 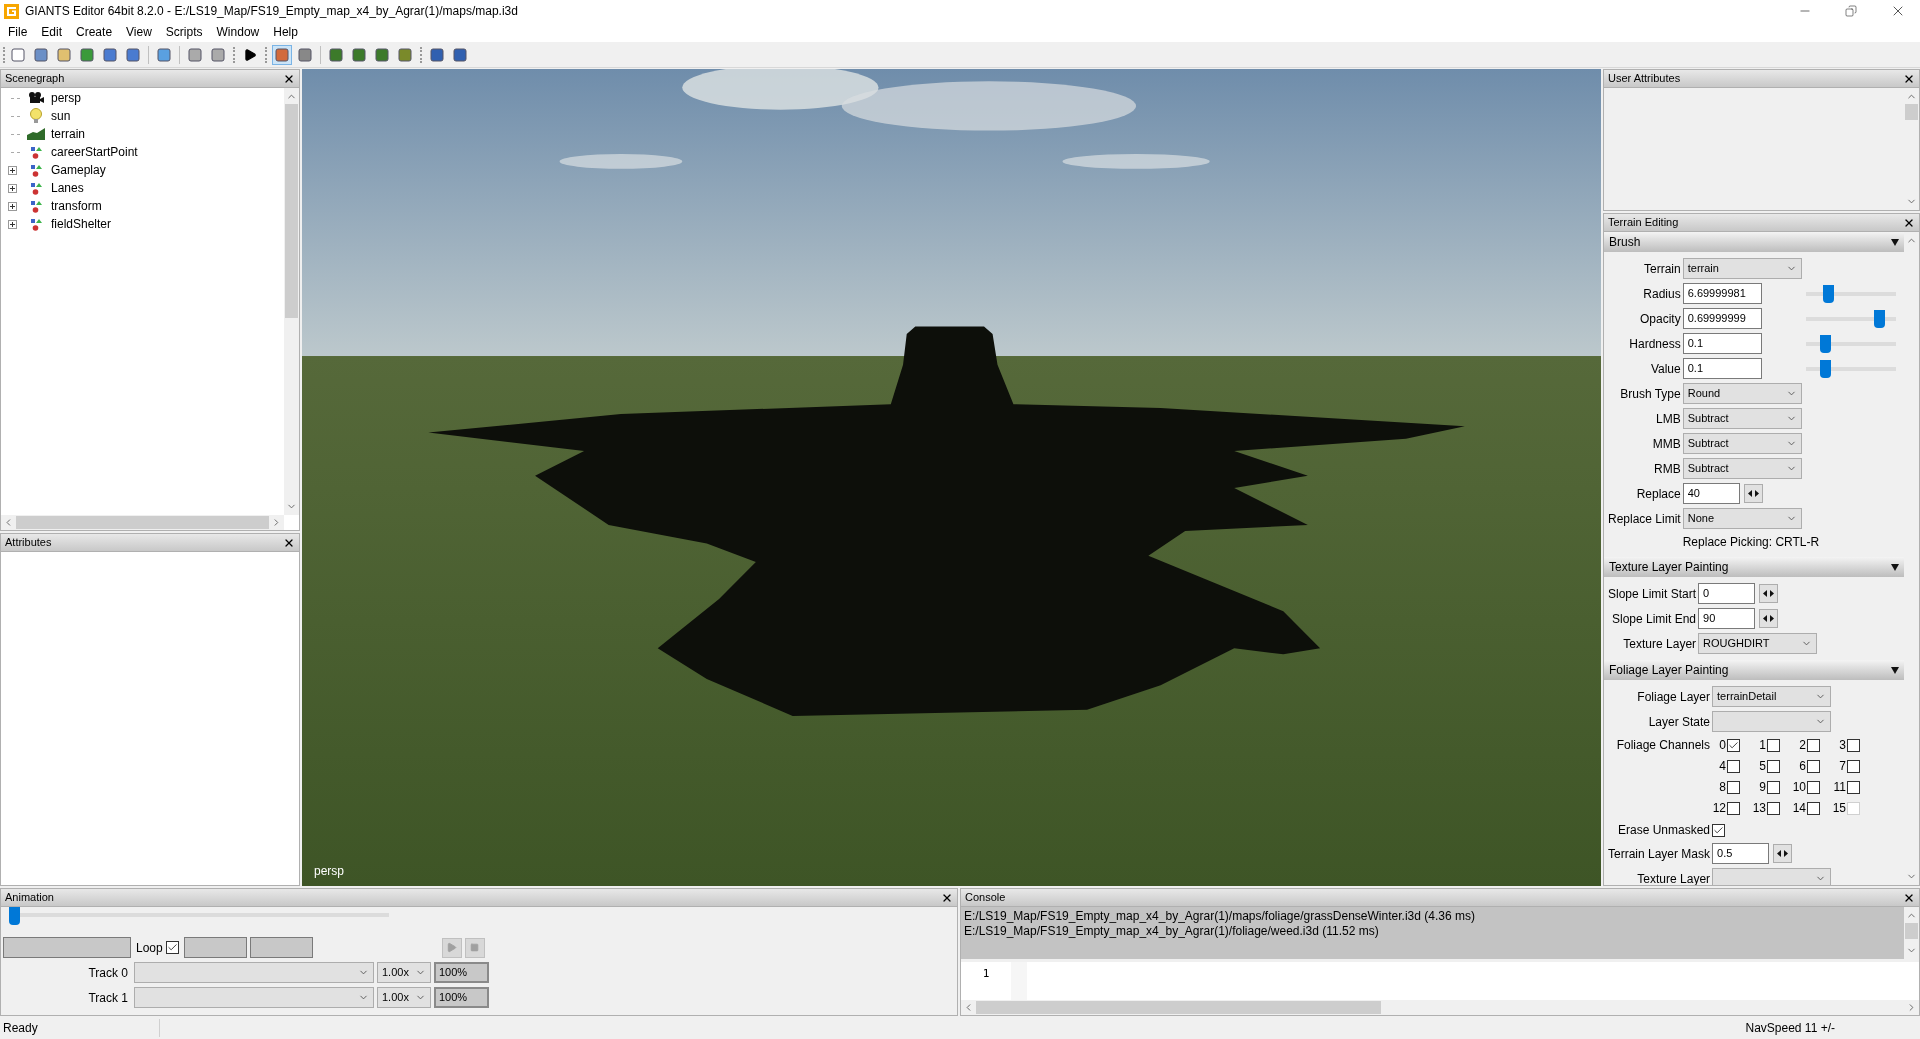 I want to click on number-field: 40, so click(x=1711, y=493).